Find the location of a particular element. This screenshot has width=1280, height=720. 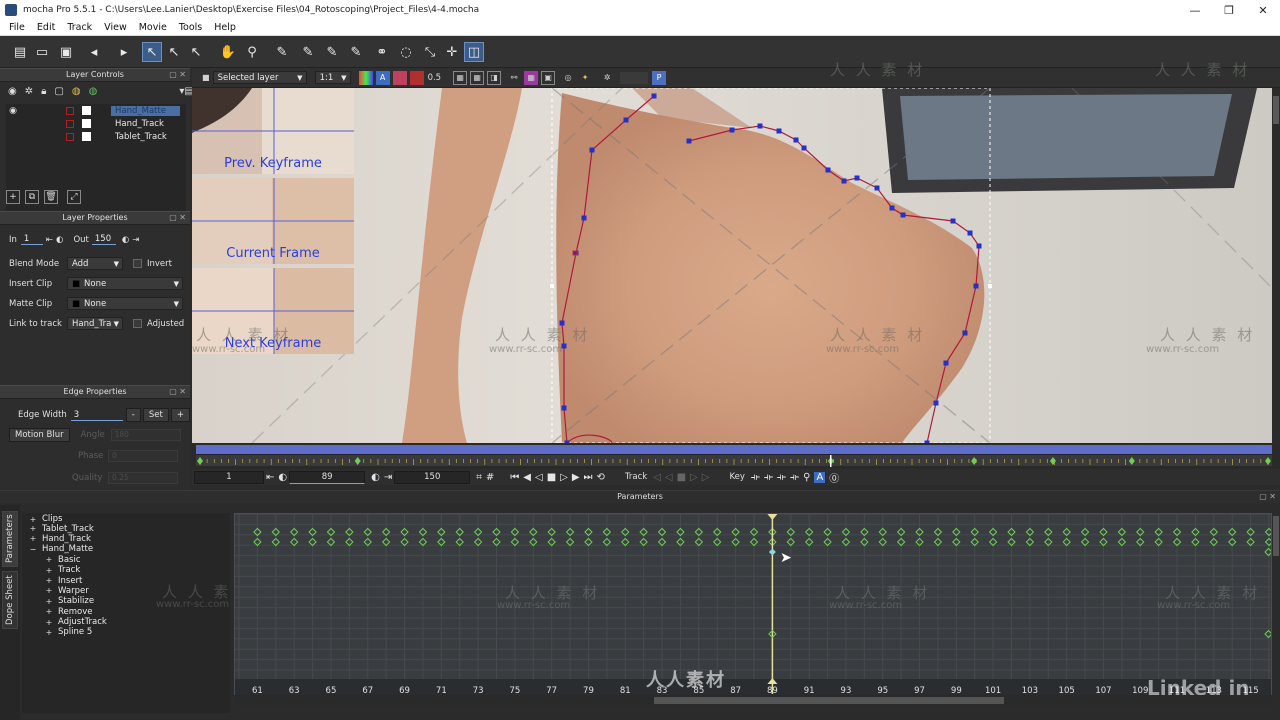

trace-icon: ⚯ is located at coordinates (514, 78).